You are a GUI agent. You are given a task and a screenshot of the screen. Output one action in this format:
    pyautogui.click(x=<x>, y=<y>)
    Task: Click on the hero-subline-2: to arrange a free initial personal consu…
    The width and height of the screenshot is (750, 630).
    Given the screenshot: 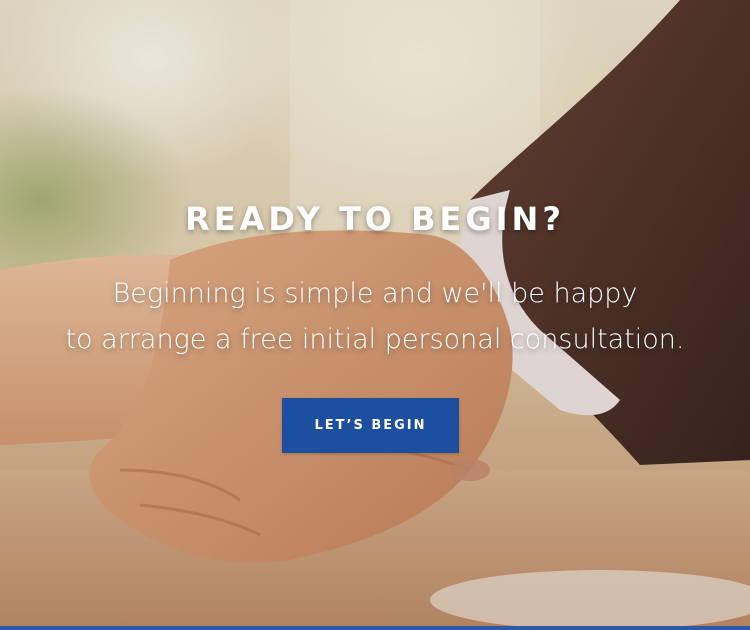 What is the action you would take?
    pyautogui.click(x=375, y=339)
    